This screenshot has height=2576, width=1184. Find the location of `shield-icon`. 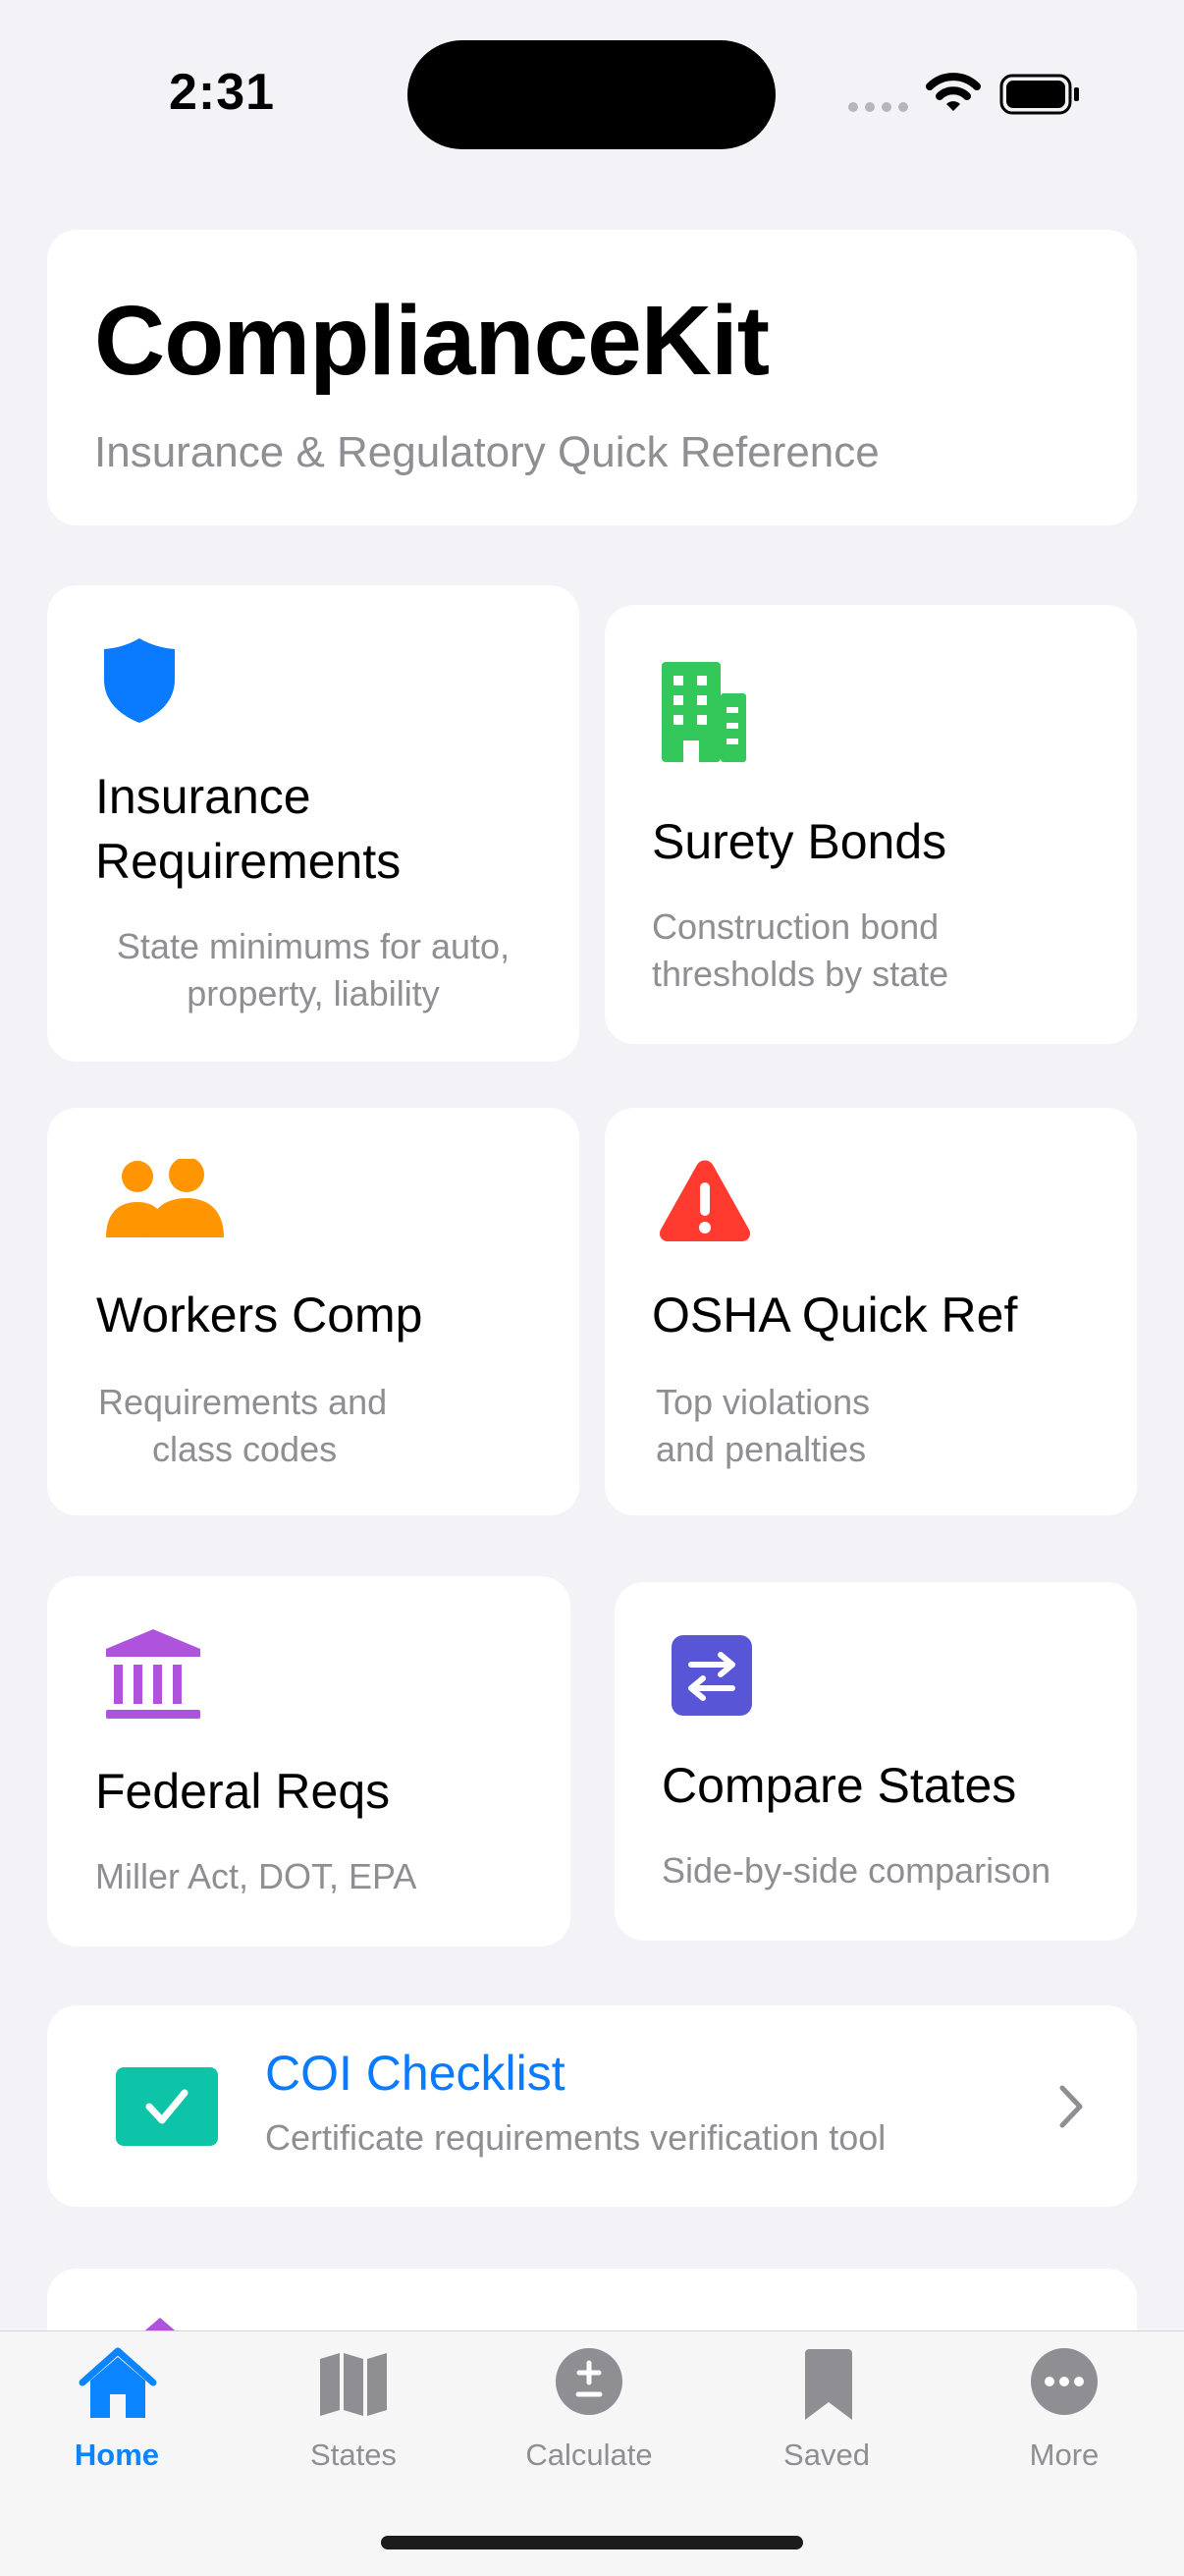

shield-icon is located at coordinates (139, 680).